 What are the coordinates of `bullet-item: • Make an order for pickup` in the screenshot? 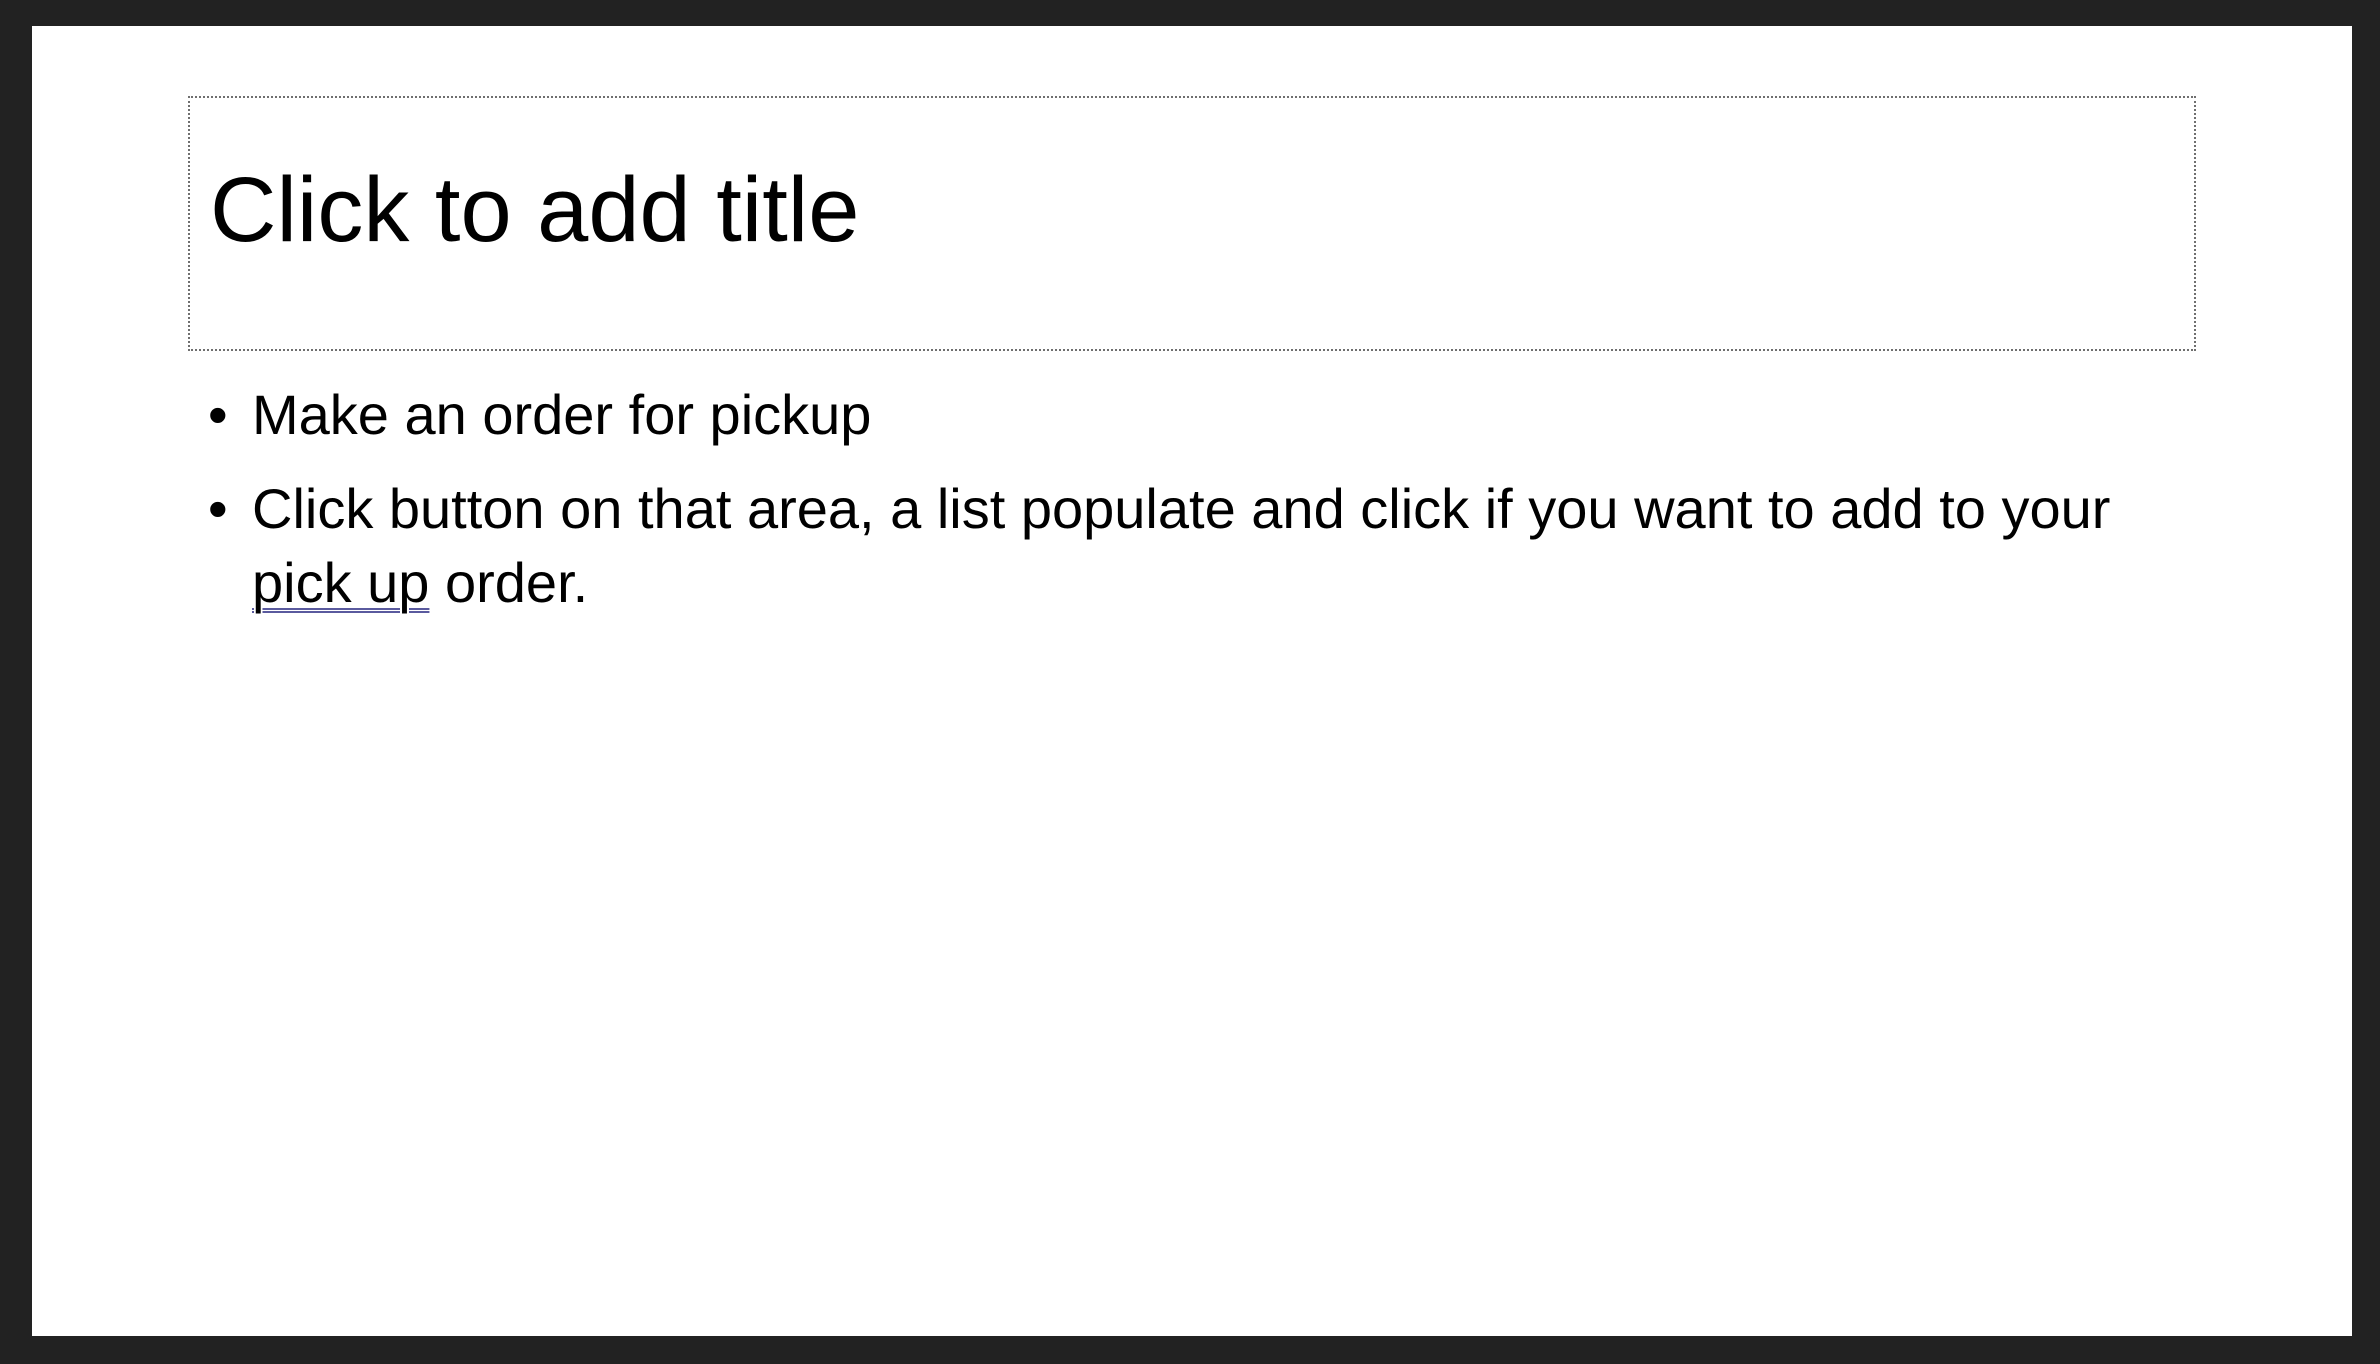 It's located at (1200, 415).